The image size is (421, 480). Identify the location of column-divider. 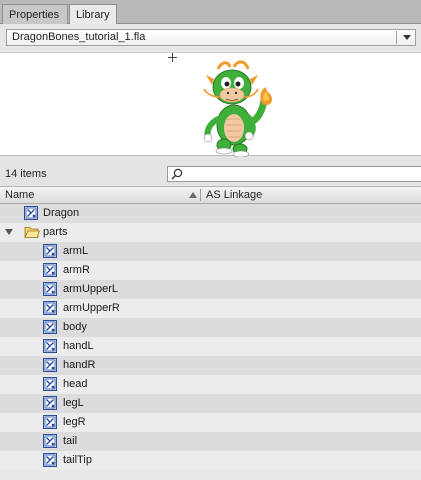
(200, 195).